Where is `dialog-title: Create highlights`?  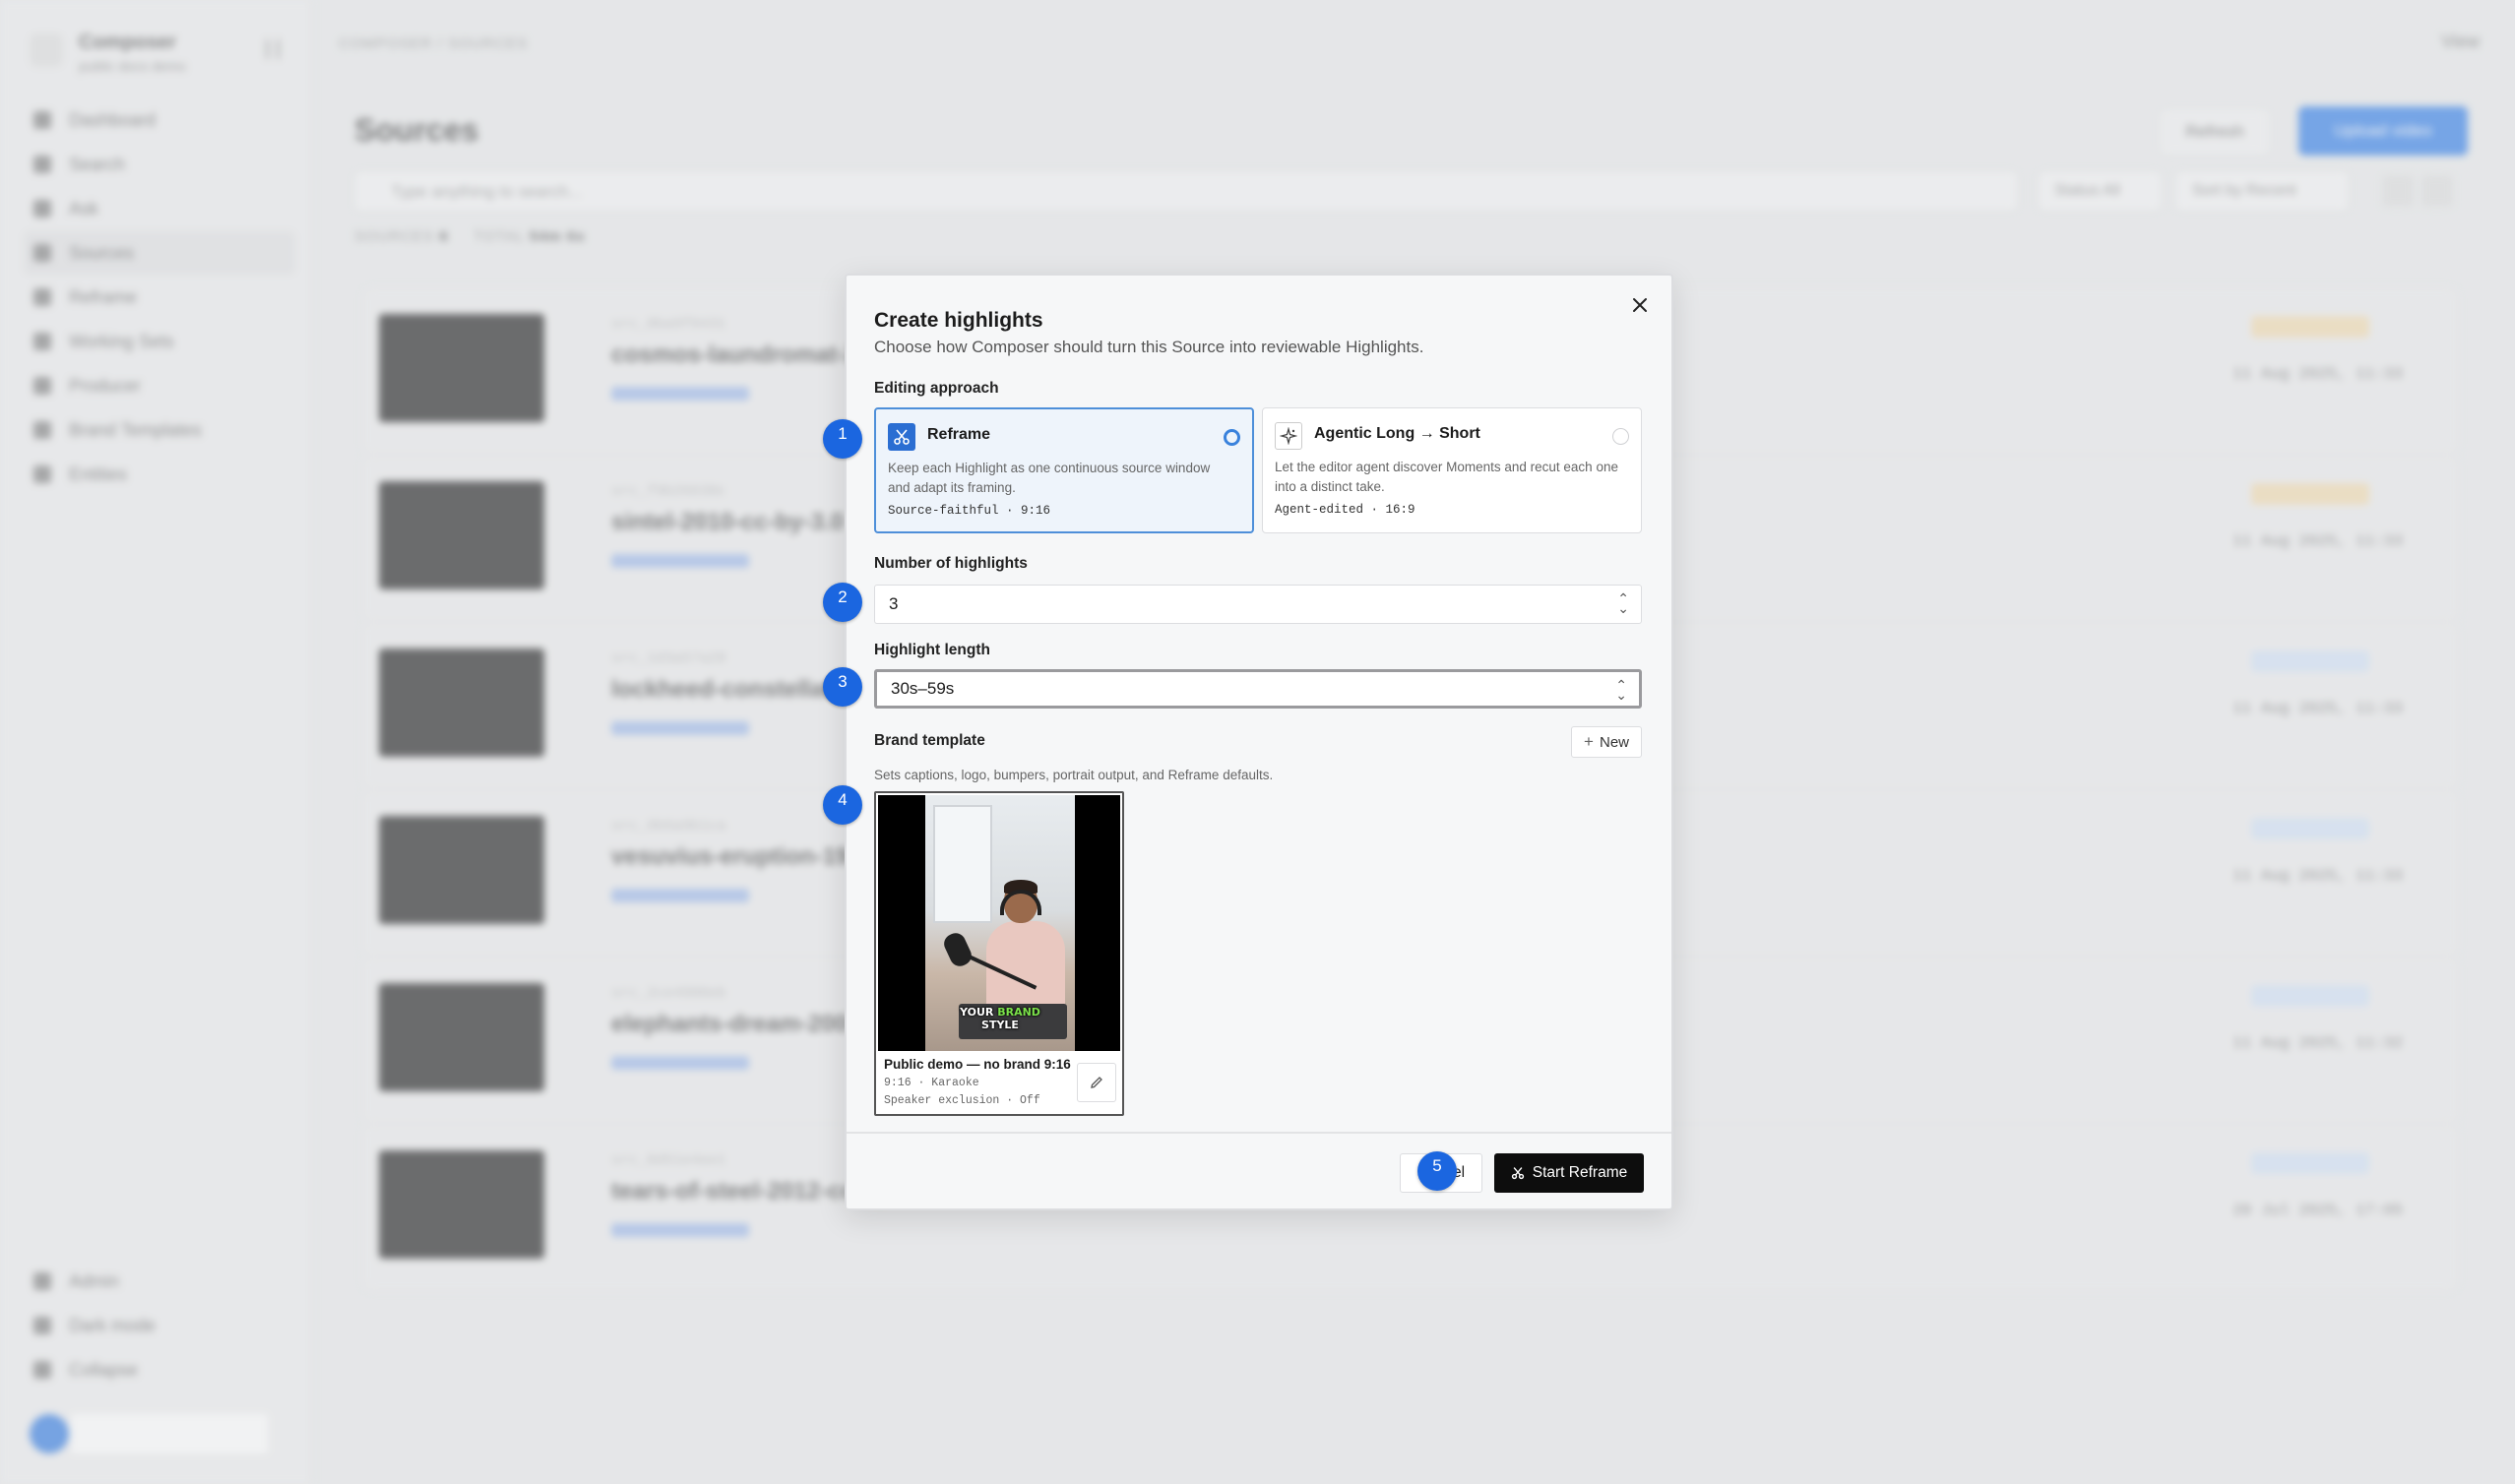 dialog-title: Create highlights is located at coordinates (958, 321).